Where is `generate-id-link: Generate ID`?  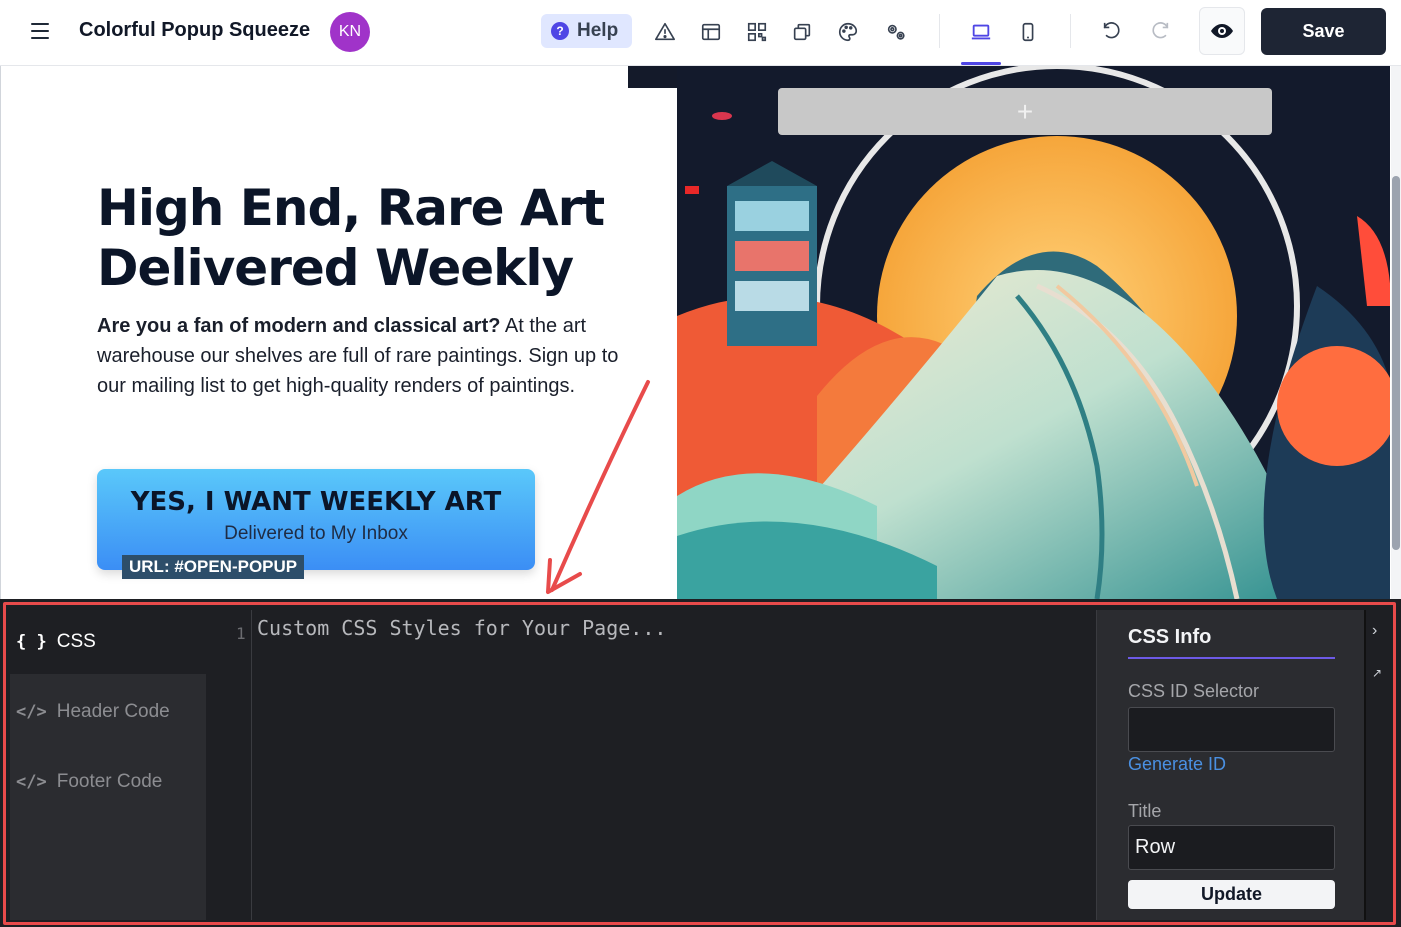 generate-id-link: Generate ID is located at coordinates (1177, 764).